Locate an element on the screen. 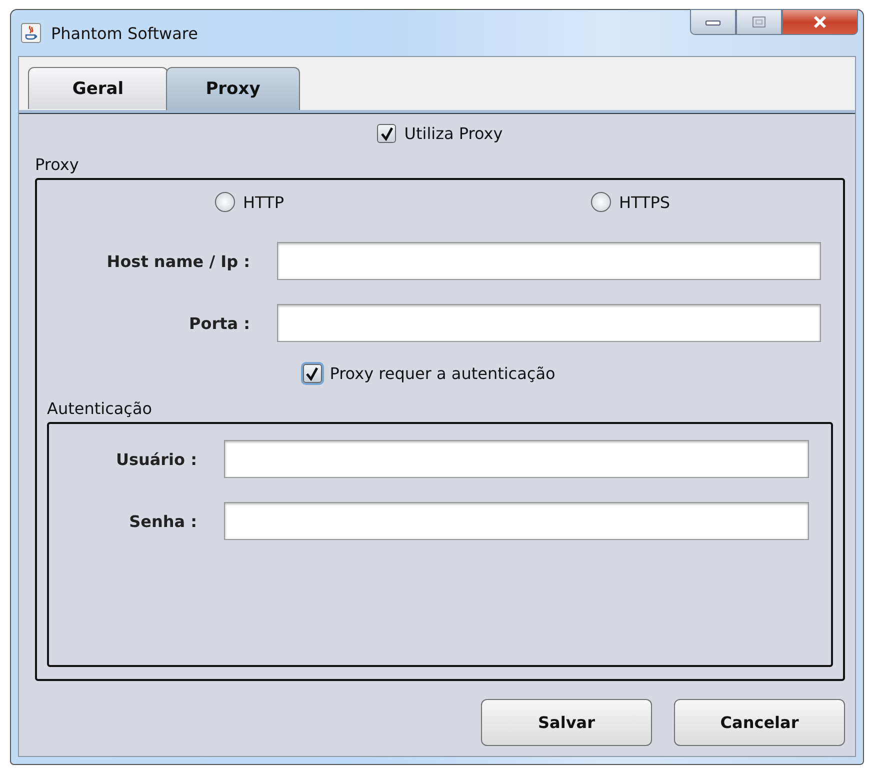 The image size is (873, 778). radio-button: HTTP is located at coordinates (249, 202).